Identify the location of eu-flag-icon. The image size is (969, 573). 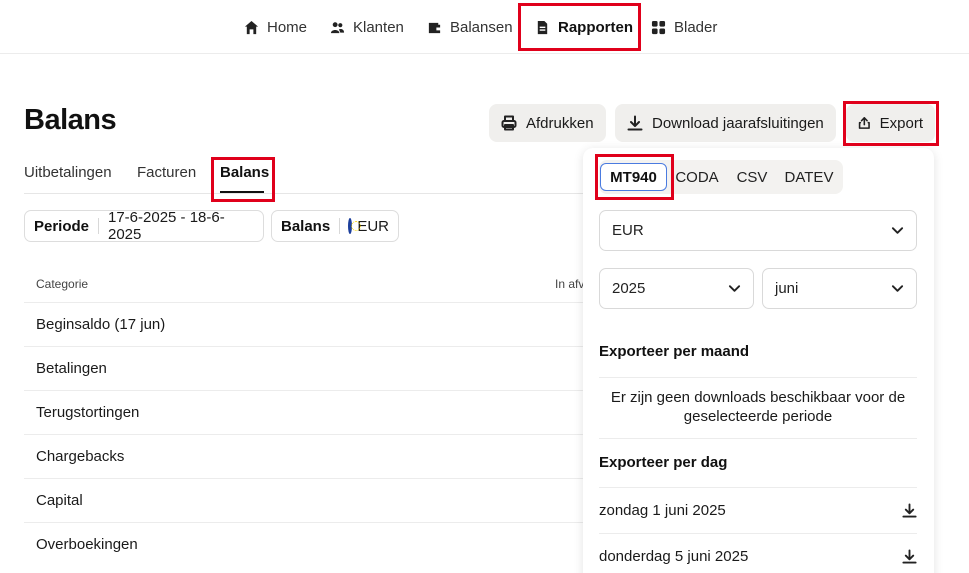
(355, 226).